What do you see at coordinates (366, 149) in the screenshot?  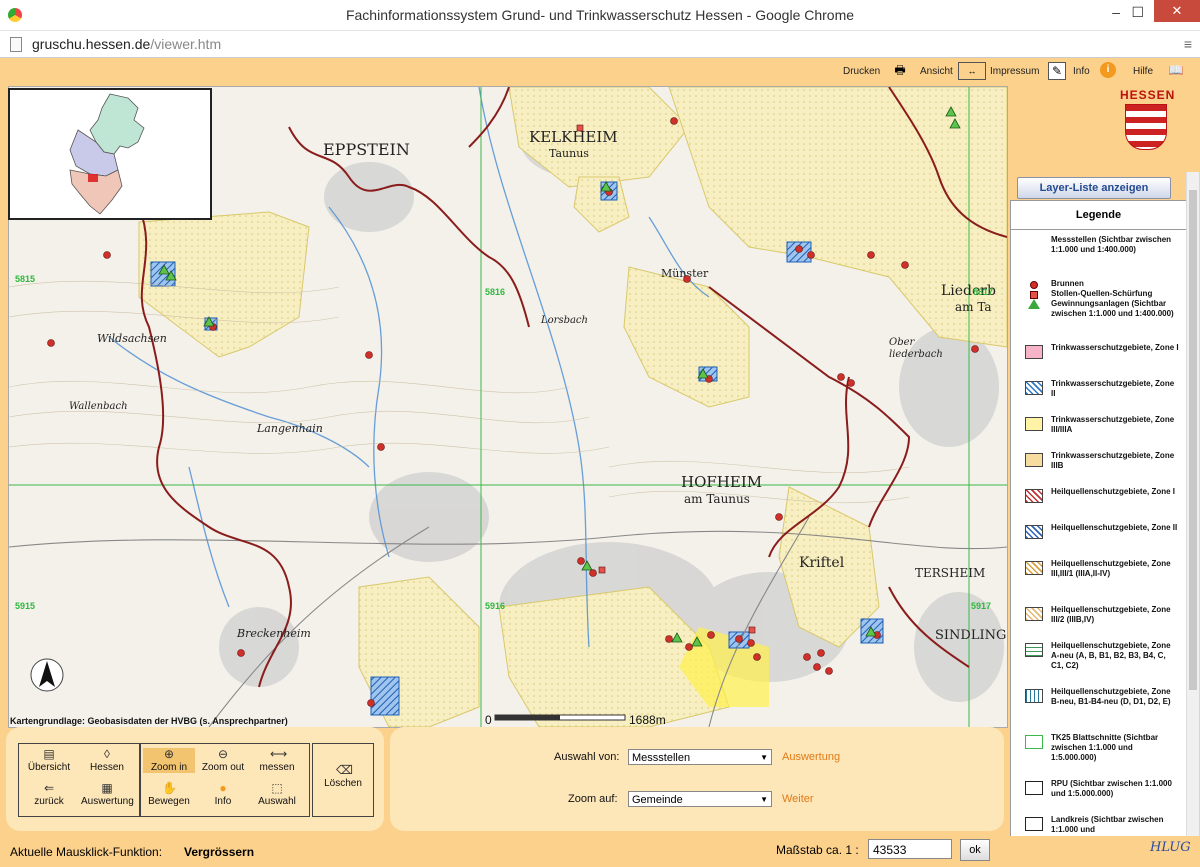 I see `label-eppstein: EPPSTEIN` at bounding box center [366, 149].